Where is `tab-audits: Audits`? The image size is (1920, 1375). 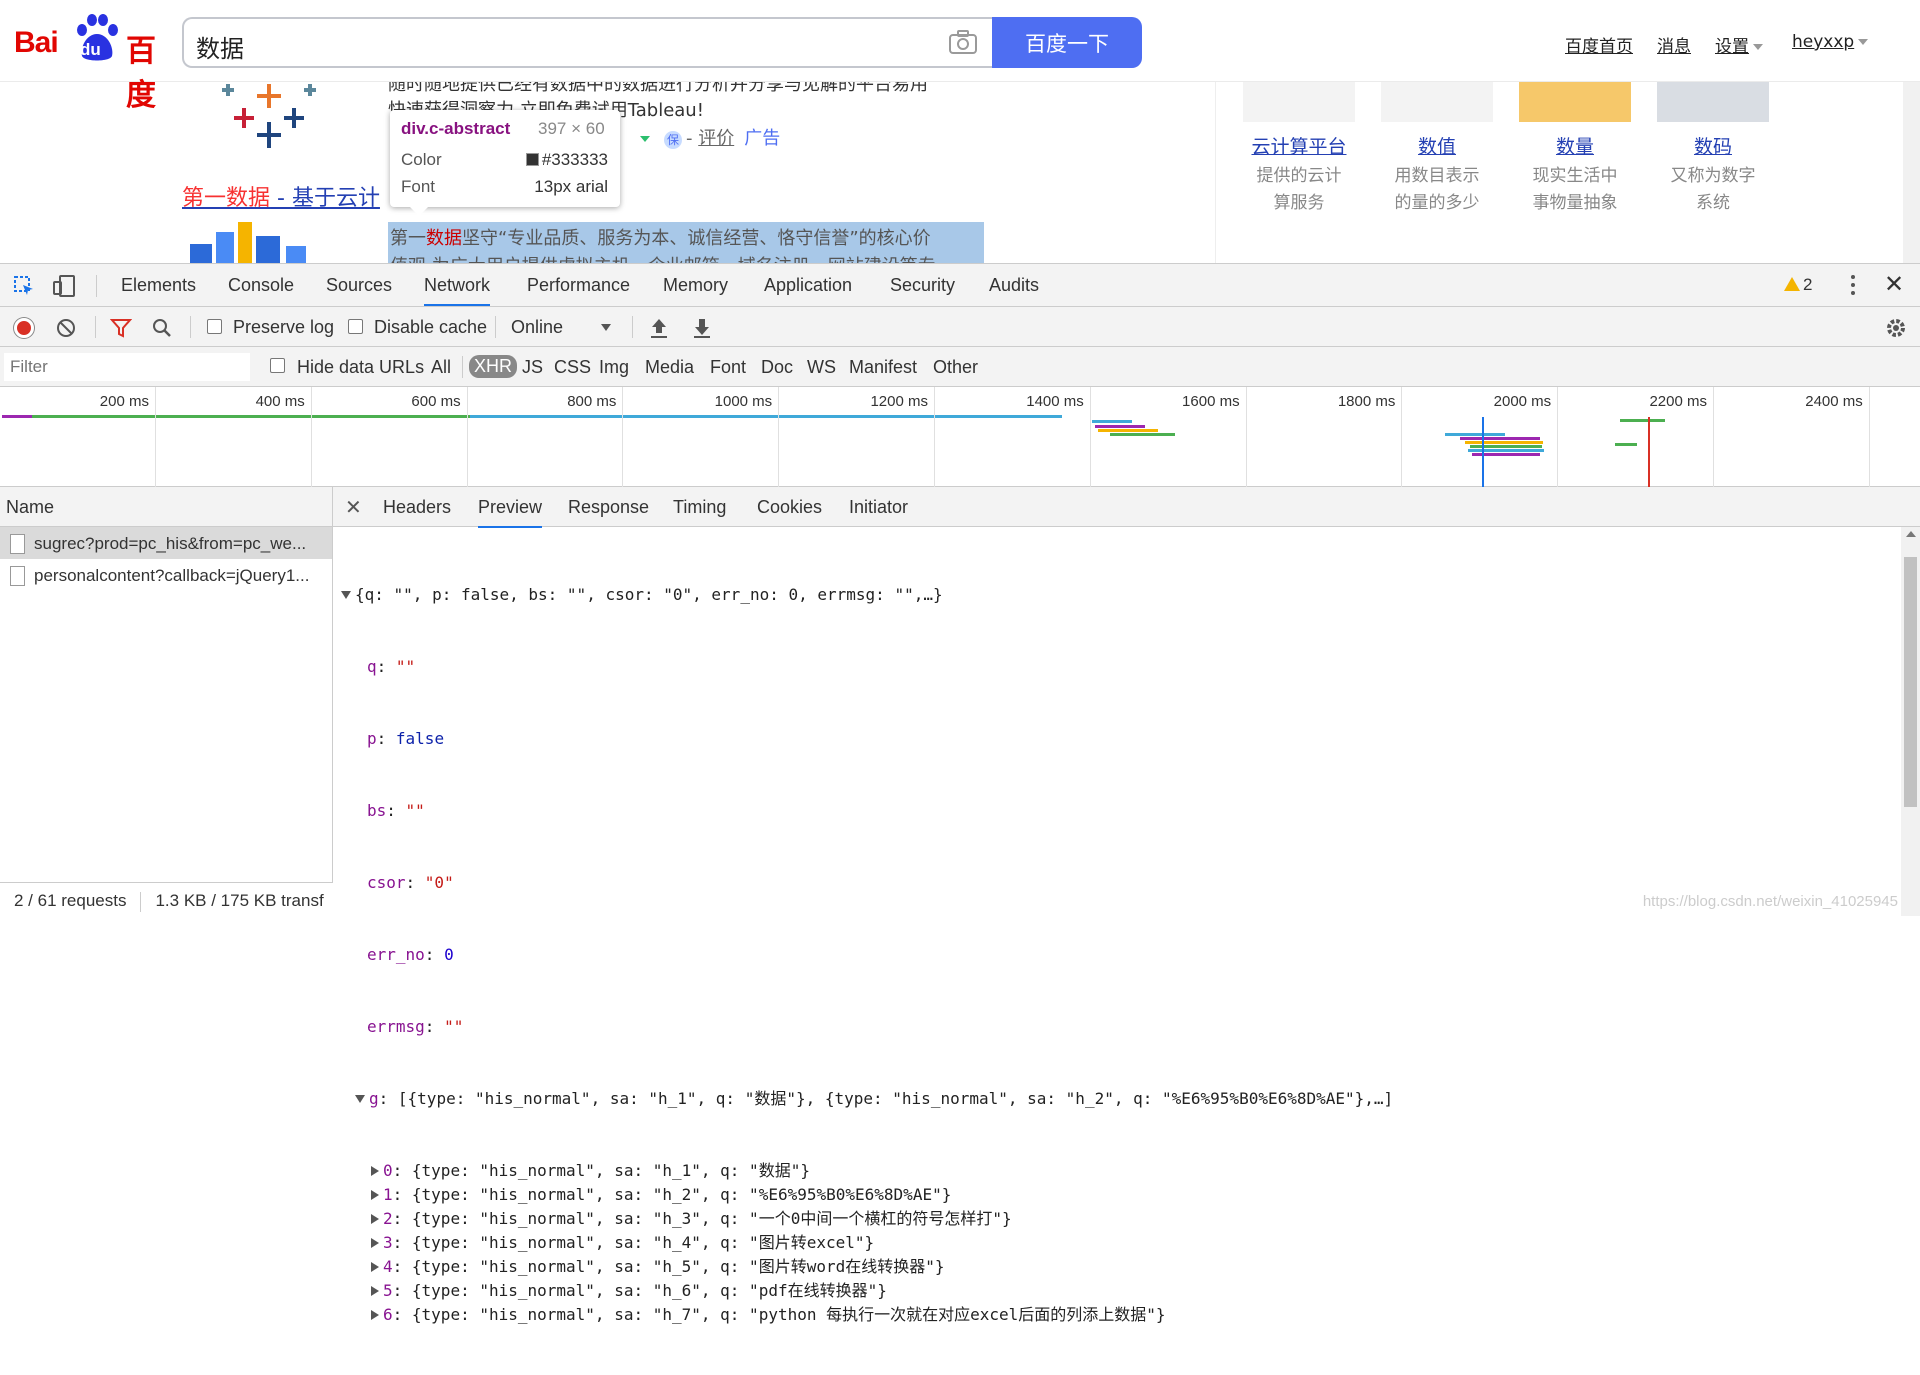 tab-audits: Audits is located at coordinates (1014, 285).